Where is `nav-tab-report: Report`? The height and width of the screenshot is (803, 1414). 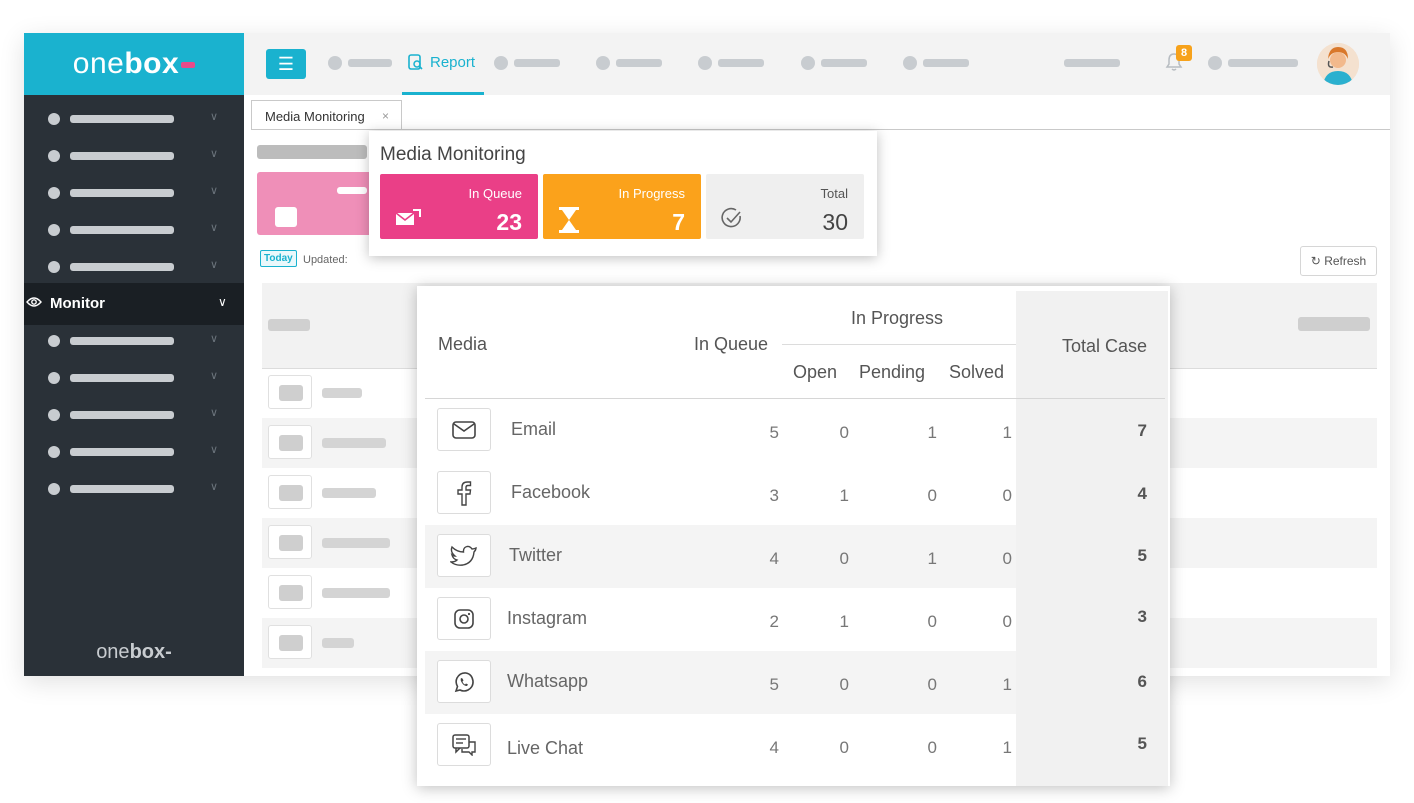 nav-tab-report: Report is located at coordinates (443, 64).